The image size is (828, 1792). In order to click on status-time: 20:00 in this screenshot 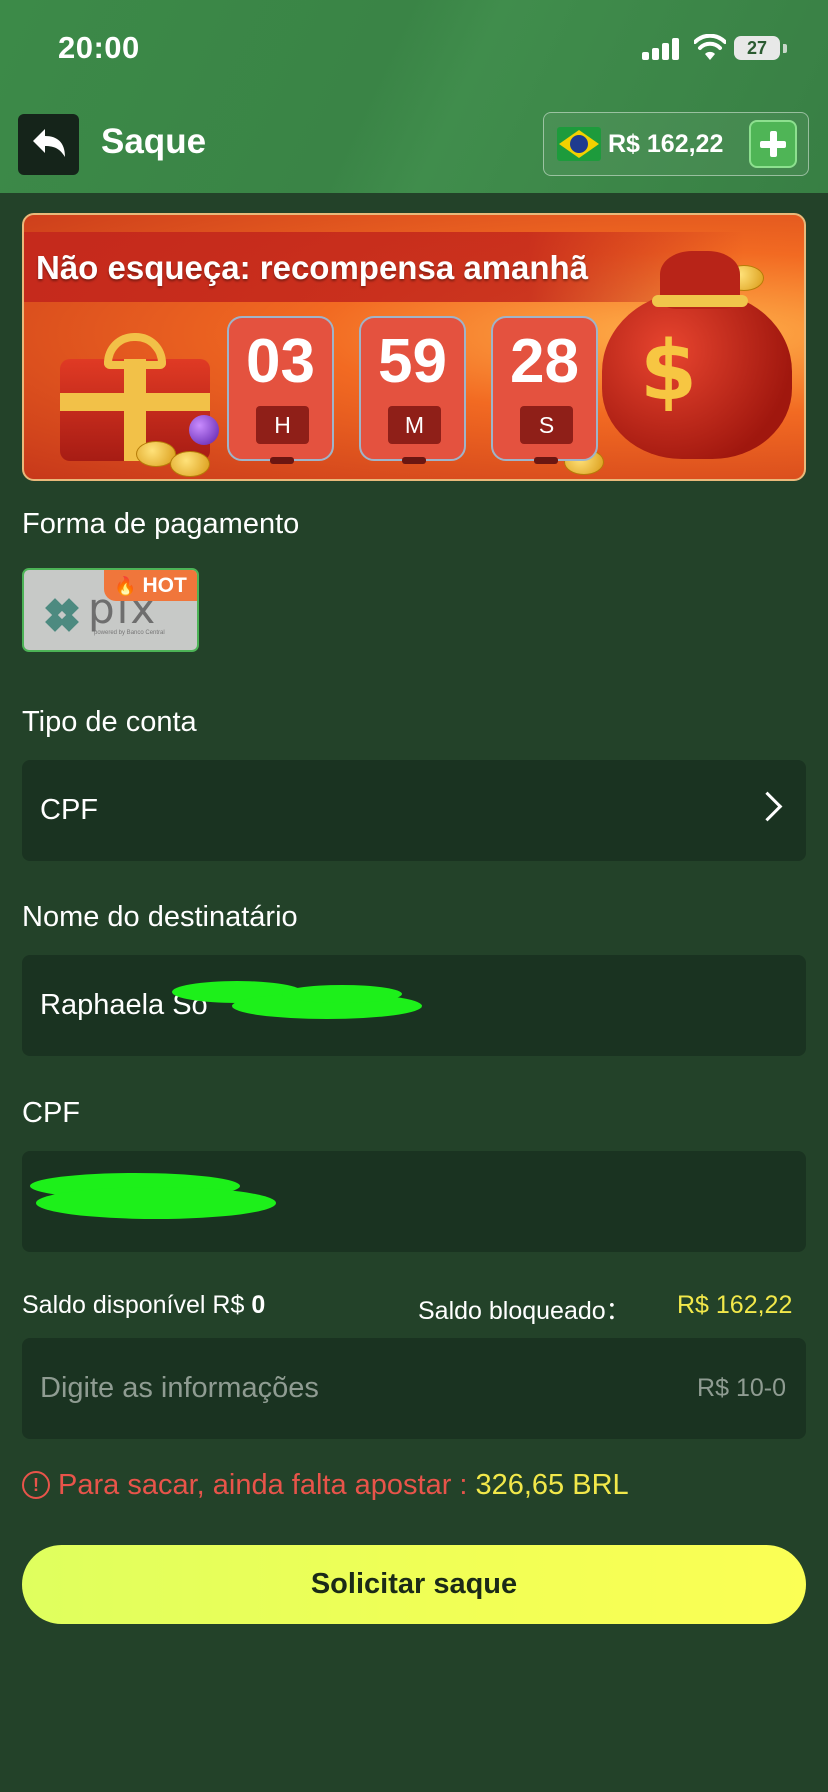, I will do `click(99, 47)`.